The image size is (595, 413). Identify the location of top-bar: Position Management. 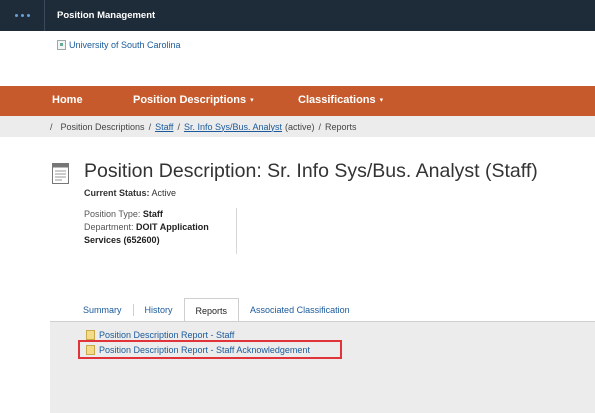
(297, 15).